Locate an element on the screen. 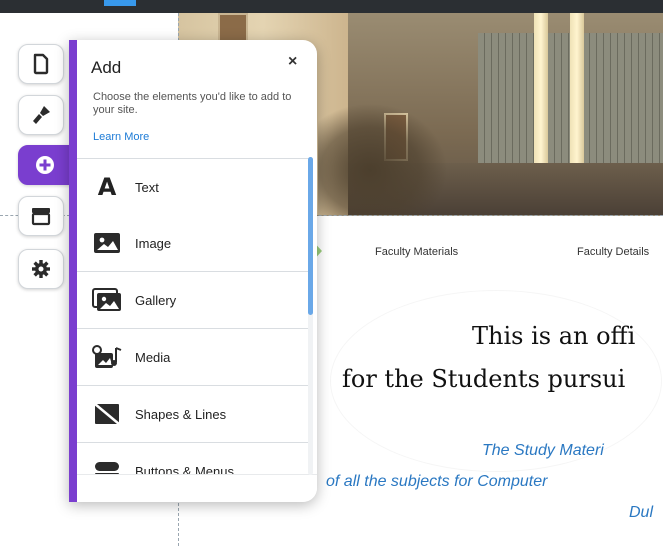  add-item-label: Image is located at coordinates (153, 243).